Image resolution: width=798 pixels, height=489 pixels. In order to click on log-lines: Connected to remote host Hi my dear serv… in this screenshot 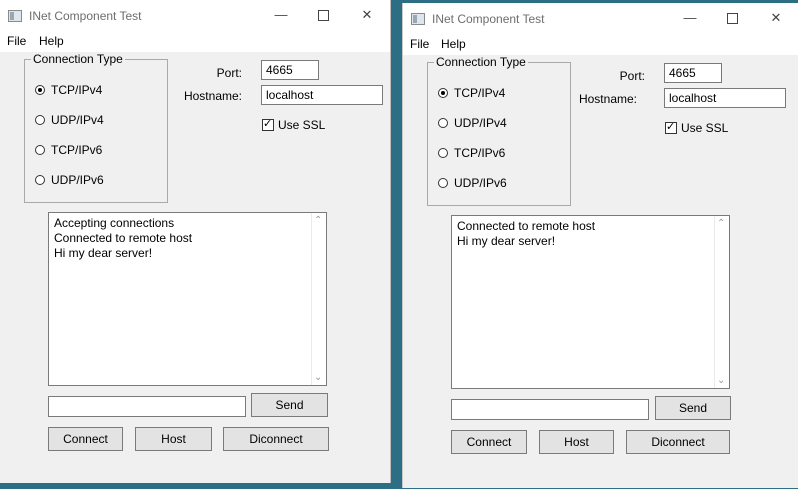, I will do `click(585, 234)`.